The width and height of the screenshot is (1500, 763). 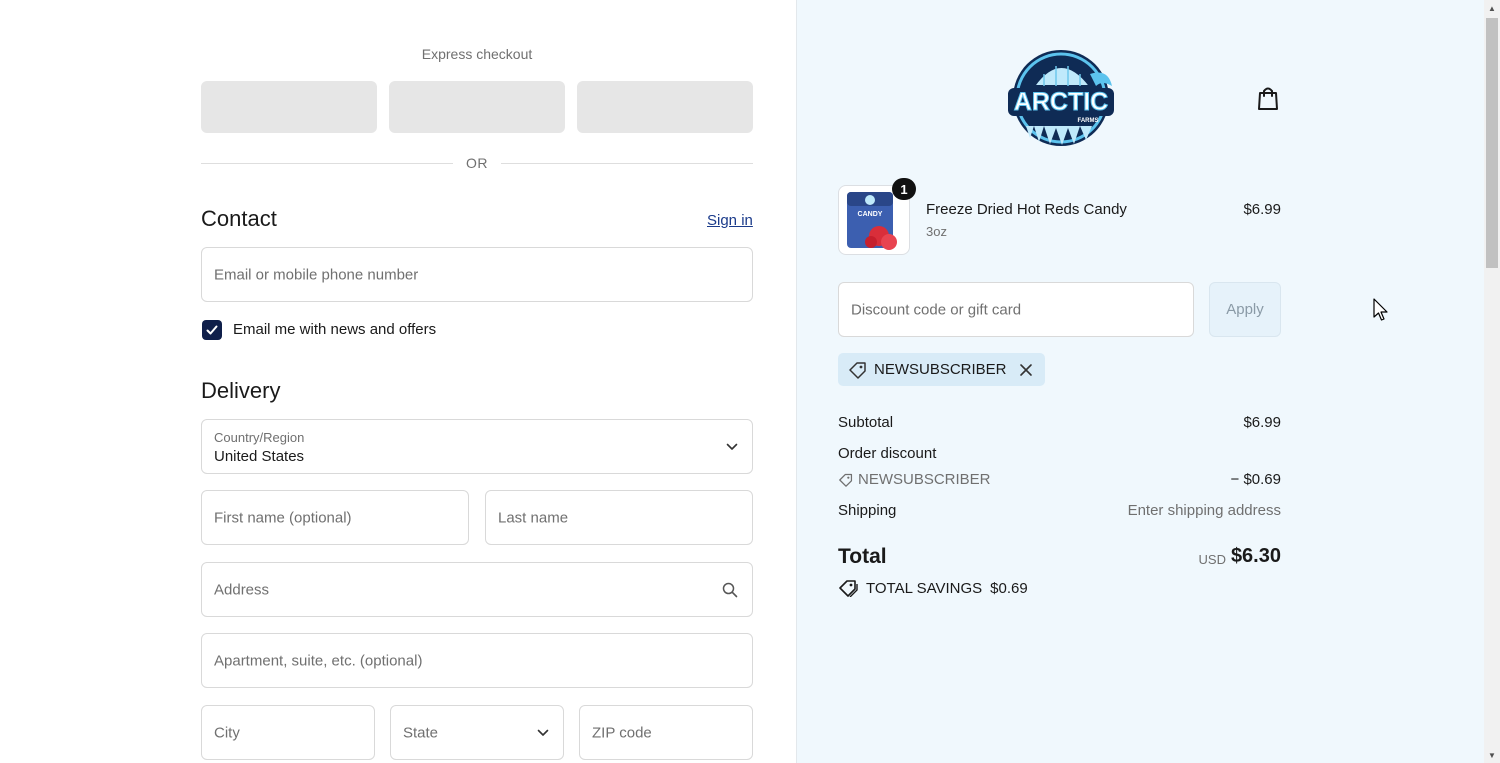 What do you see at coordinates (619, 517) in the screenshot?
I see `last-name-field: Last name` at bounding box center [619, 517].